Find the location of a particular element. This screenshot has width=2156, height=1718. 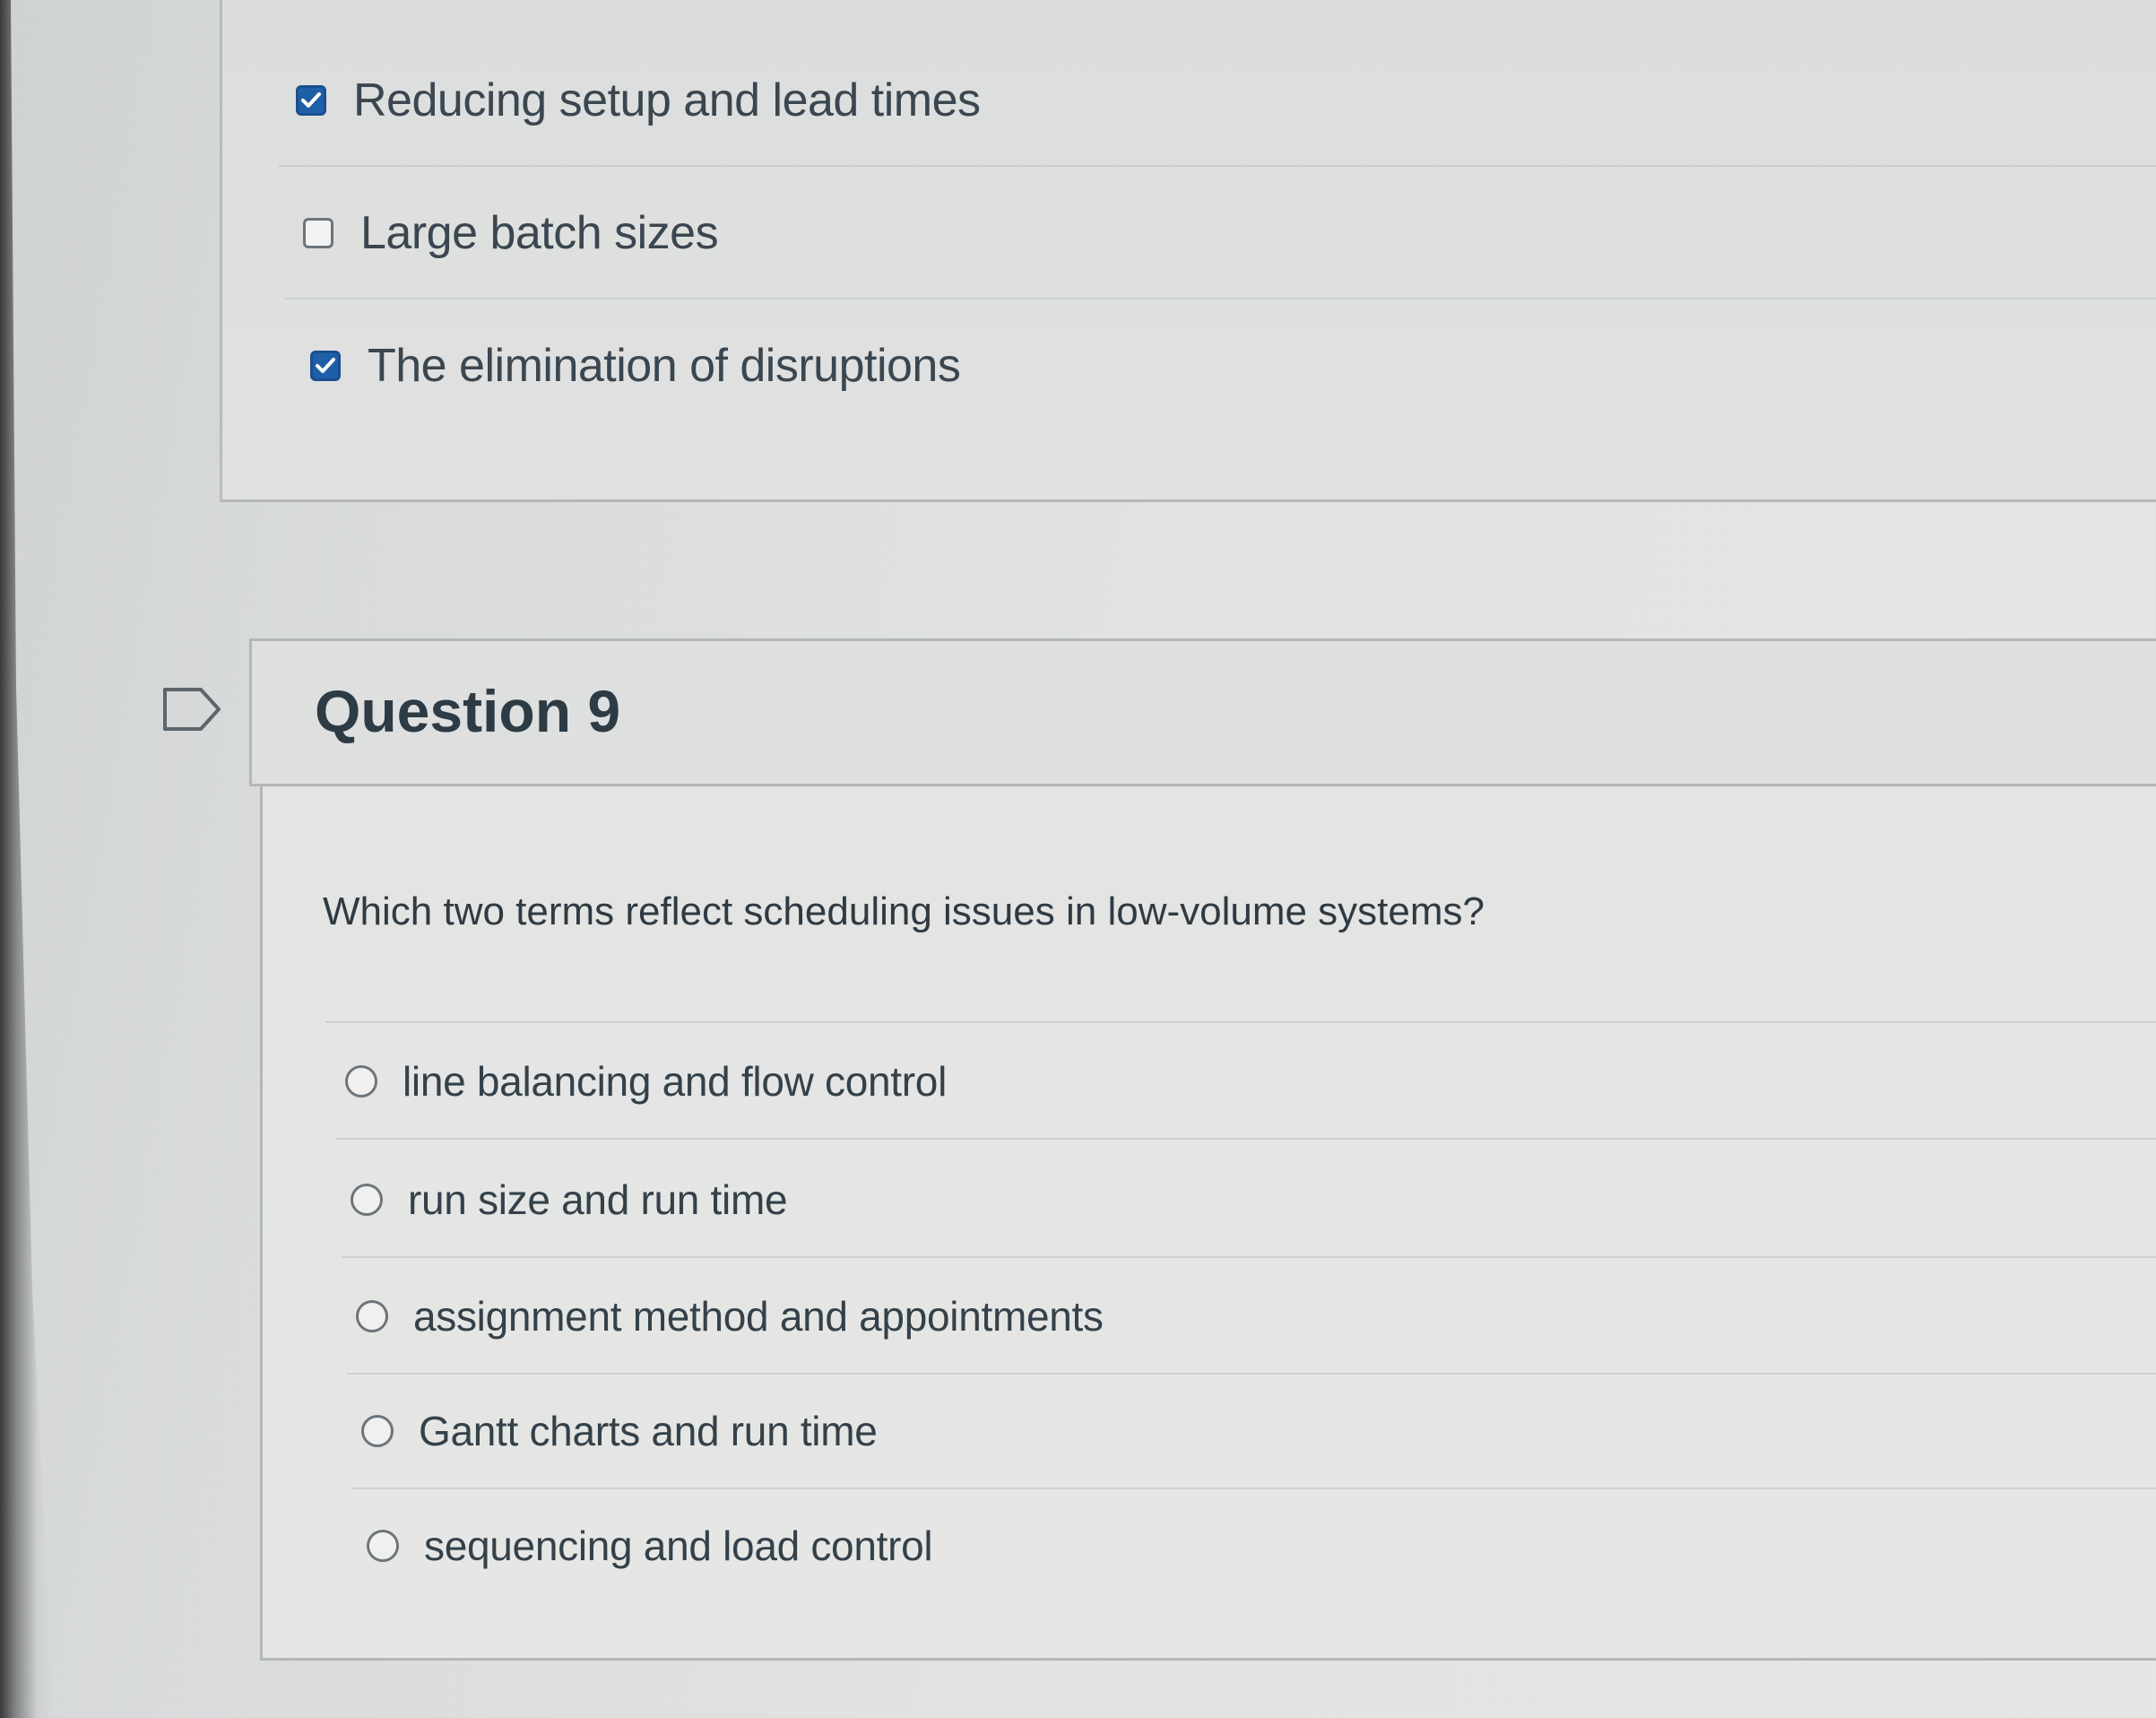

answer-label: assignment method and appointments is located at coordinates (758, 1316).